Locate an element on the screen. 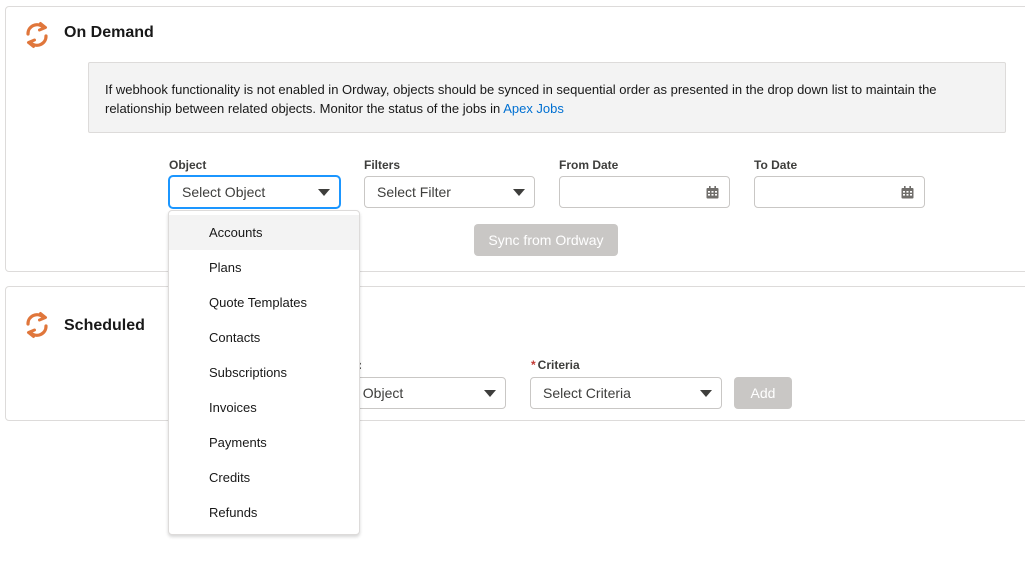  sync-from-ordway-button: Sync from Ordway is located at coordinates (546, 240).